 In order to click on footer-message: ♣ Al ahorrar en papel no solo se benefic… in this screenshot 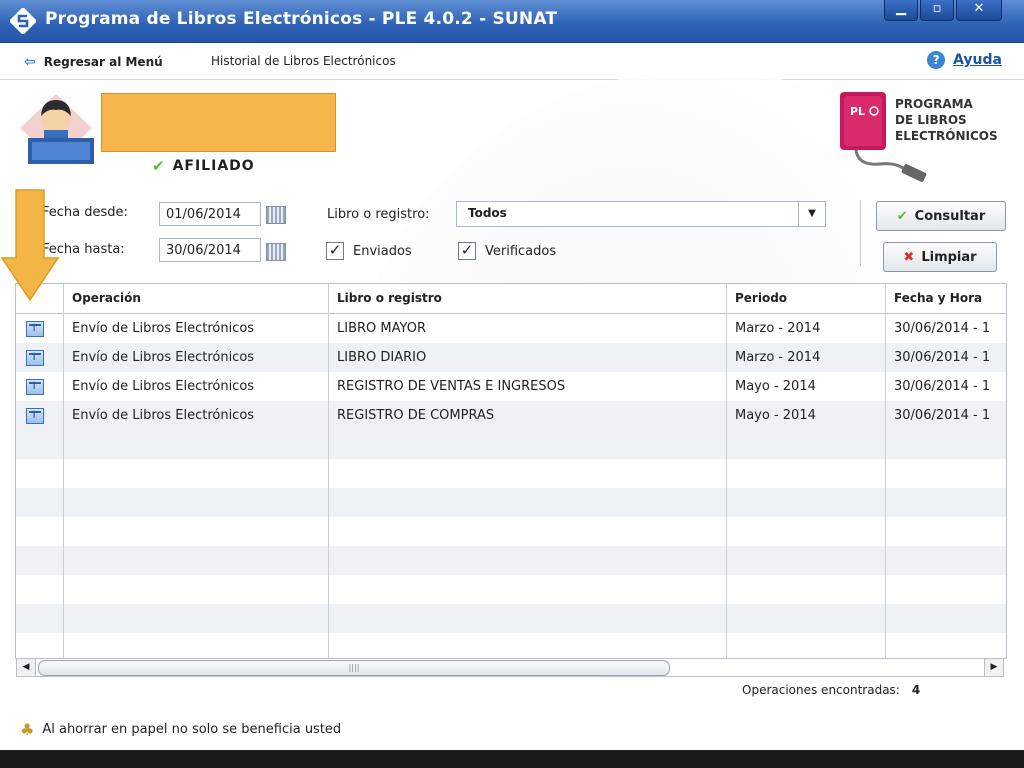, I will do `click(180, 729)`.